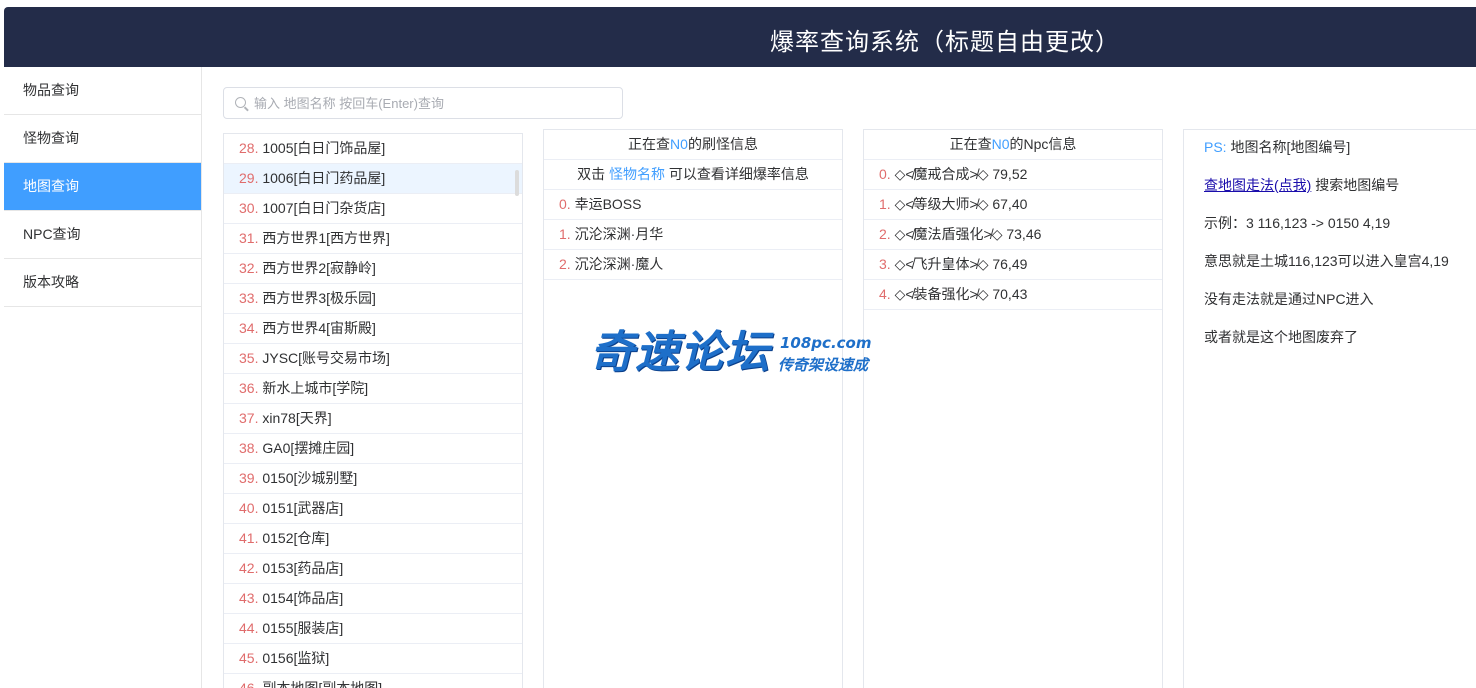 The height and width of the screenshot is (688, 1476). I want to click on row-name: ◇≮等级大师≯◇ 67,40, so click(961, 204).